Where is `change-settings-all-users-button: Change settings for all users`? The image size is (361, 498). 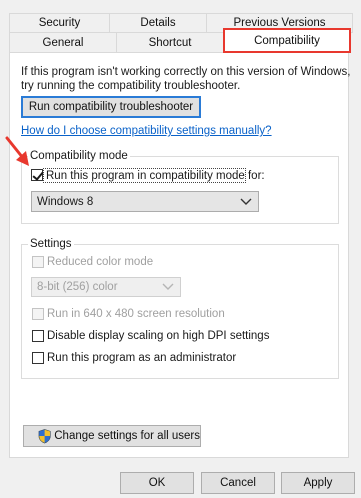
change-settings-all-users-button: Change settings for all users is located at coordinates (112, 436).